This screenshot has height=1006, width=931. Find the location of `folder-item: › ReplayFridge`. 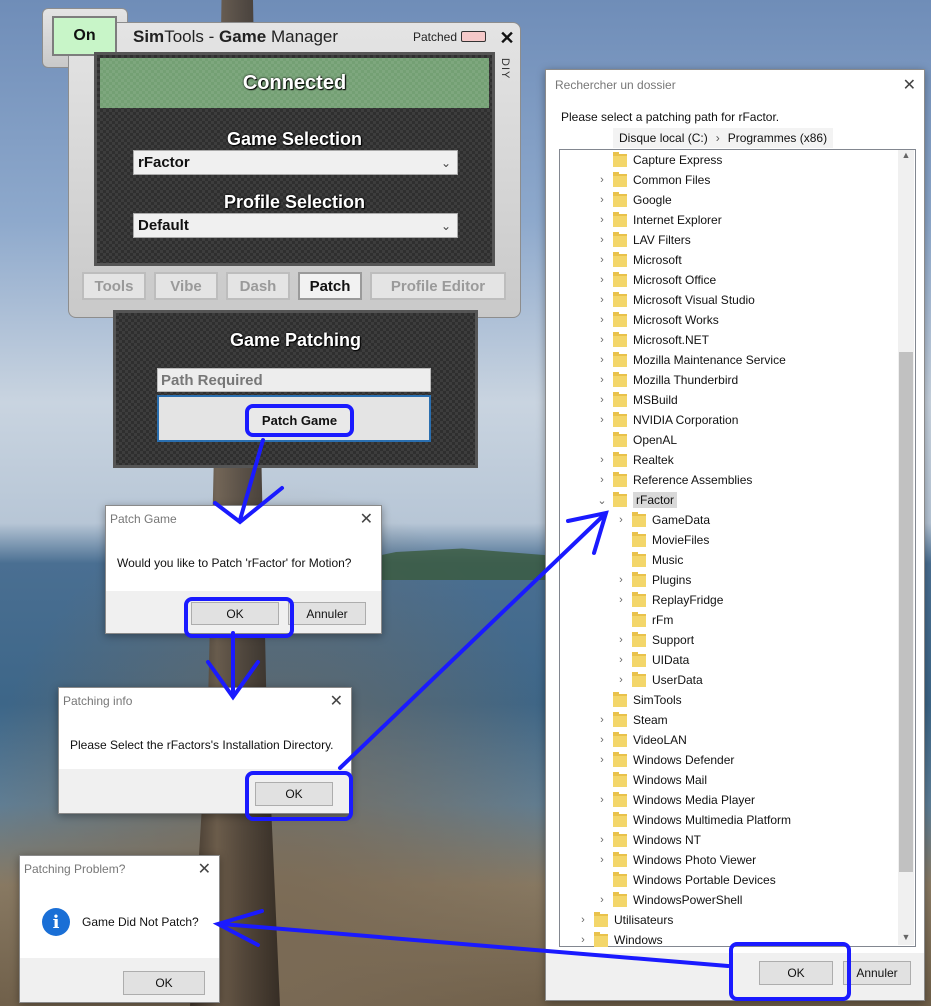

folder-item: › ReplayFridge is located at coordinates (668, 600).